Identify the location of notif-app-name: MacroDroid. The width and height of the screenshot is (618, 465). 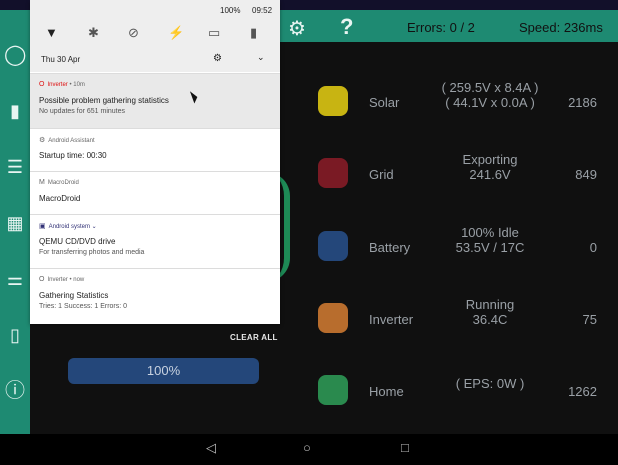
(63, 183).